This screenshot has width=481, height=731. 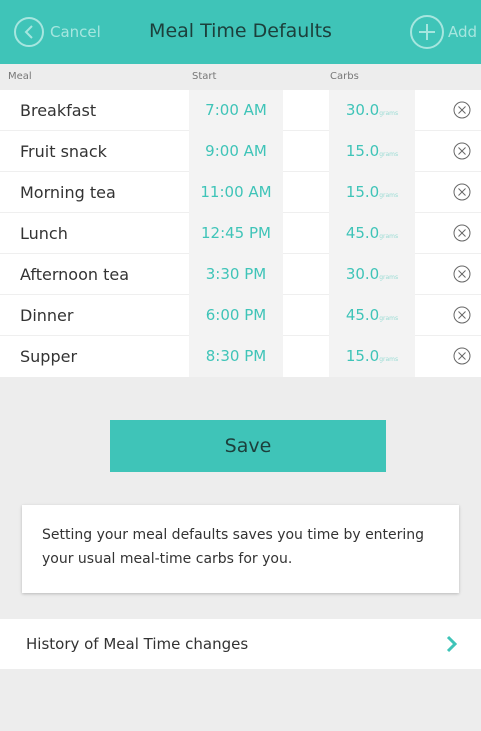 What do you see at coordinates (452, 644) in the screenshot?
I see `chevron-right-icon` at bounding box center [452, 644].